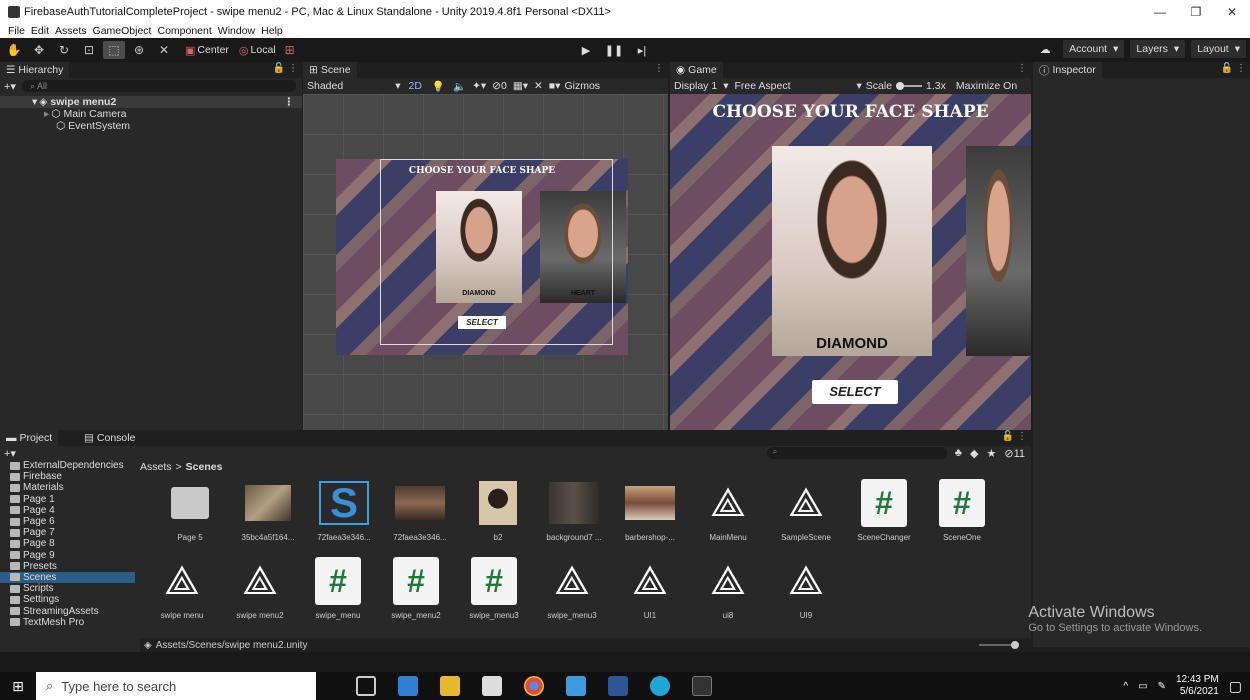 The width and height of the screenshot is (1250, 700). I want to click on unity-taskbar-icon, so click(702, 686).